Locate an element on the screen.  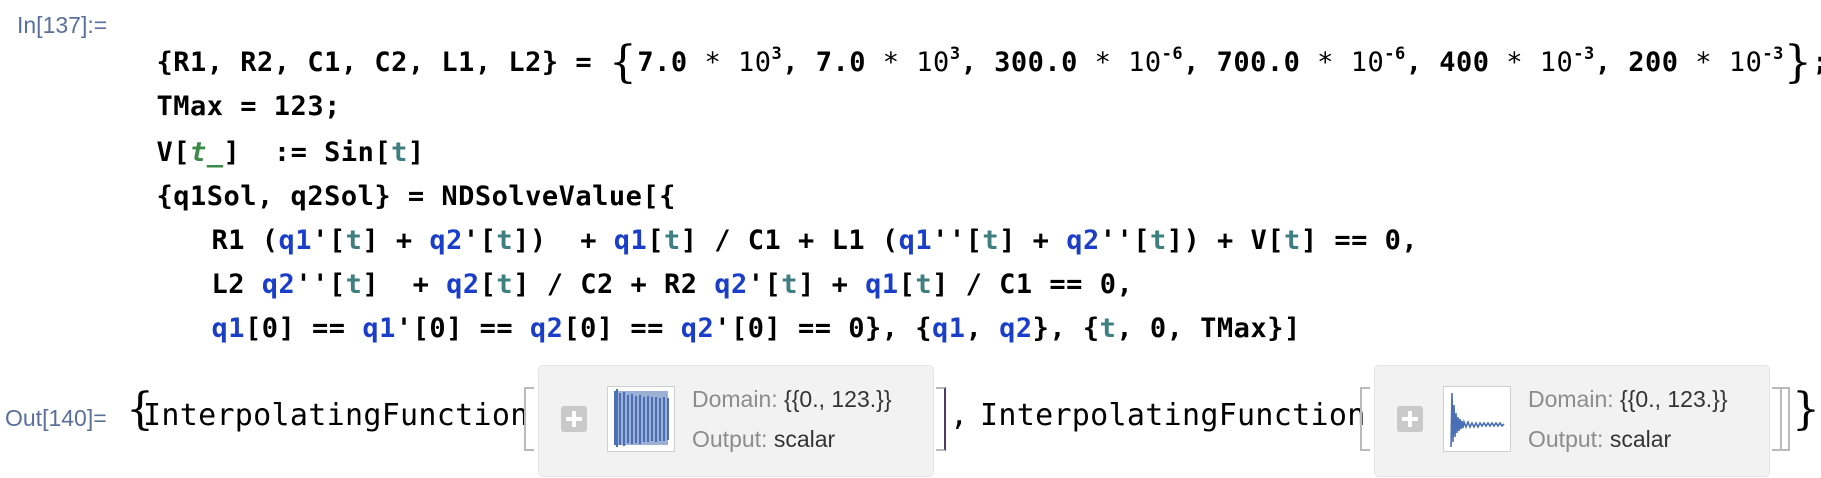
code-text: , 0, TMax}] is located at coordinates (1208, 328).